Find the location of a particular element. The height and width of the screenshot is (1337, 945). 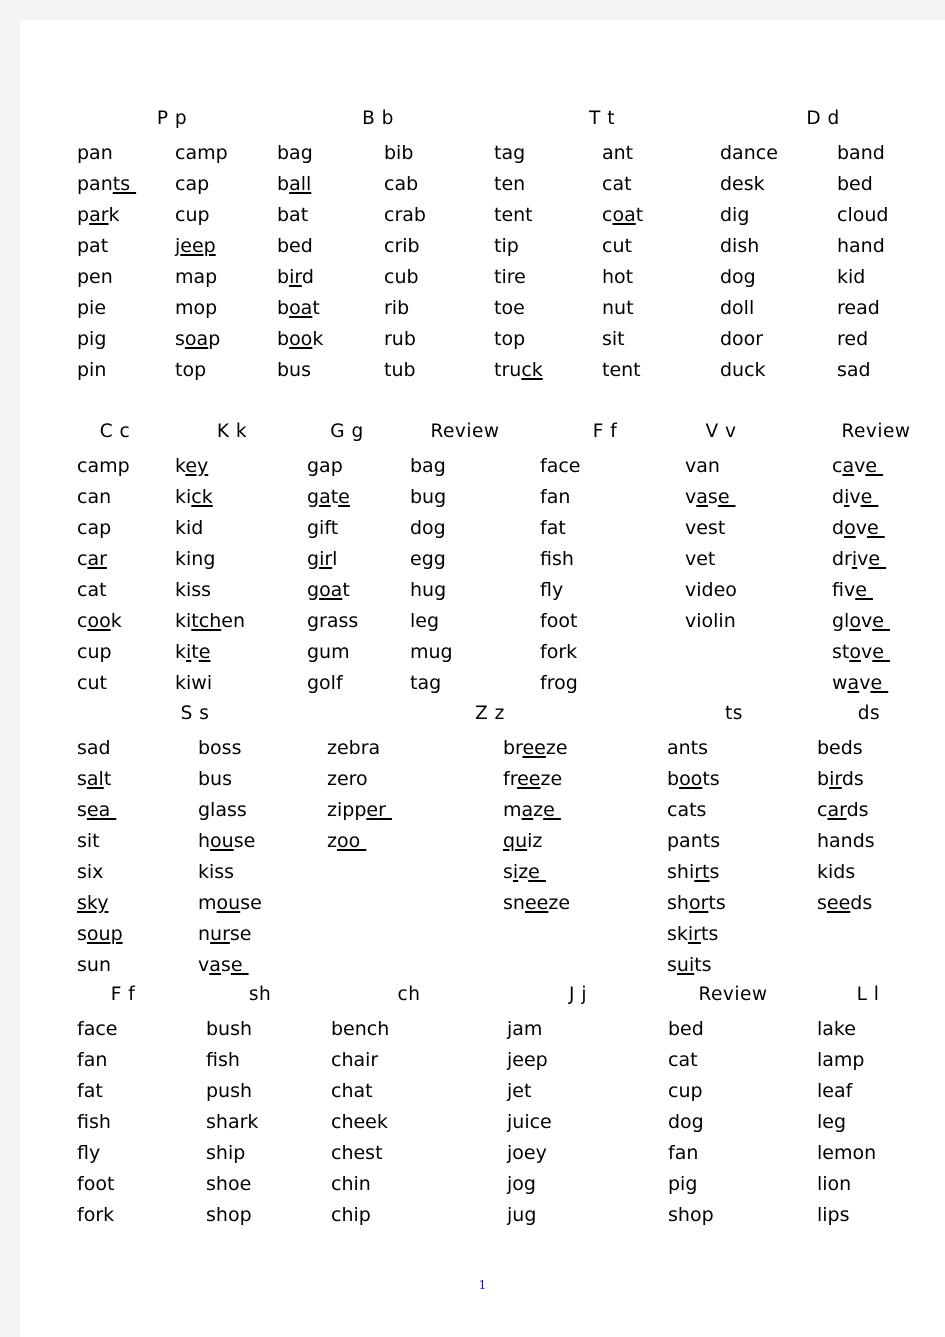

word-entry: leaf is located at coordinates (846, 1091).